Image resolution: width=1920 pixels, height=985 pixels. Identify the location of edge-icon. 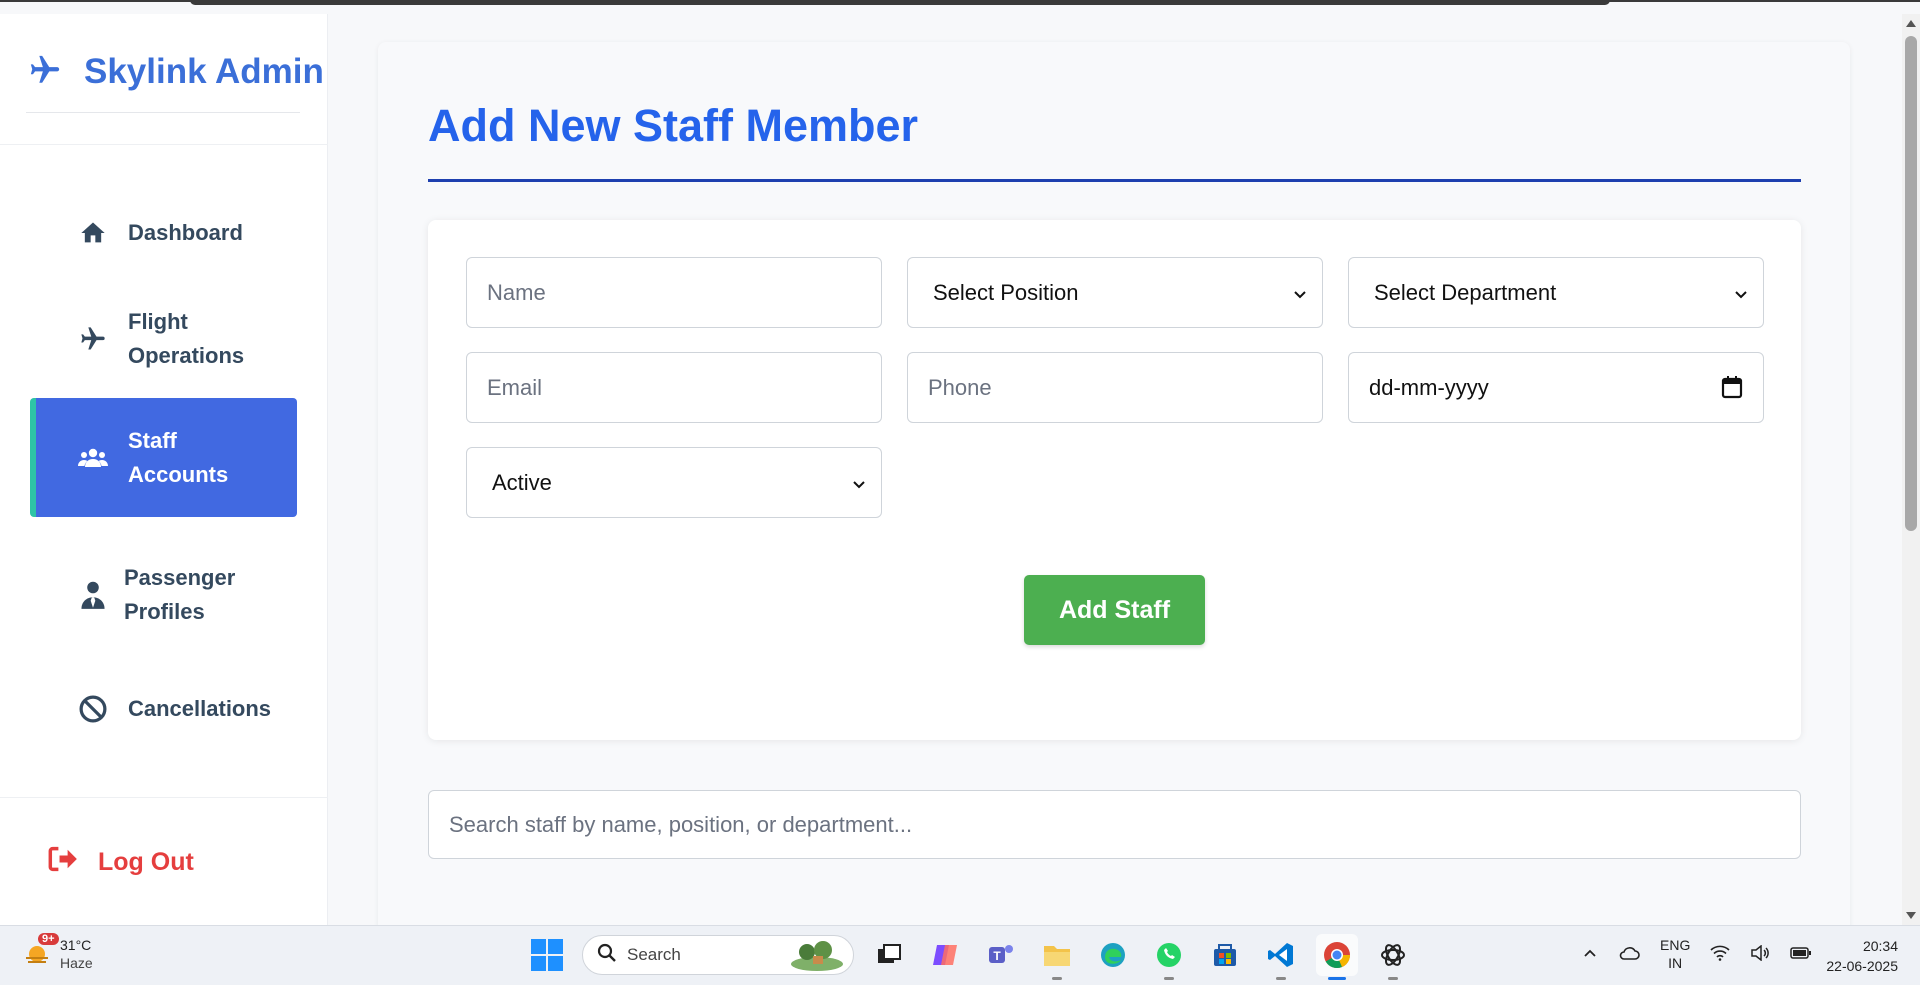
(1113, 955).